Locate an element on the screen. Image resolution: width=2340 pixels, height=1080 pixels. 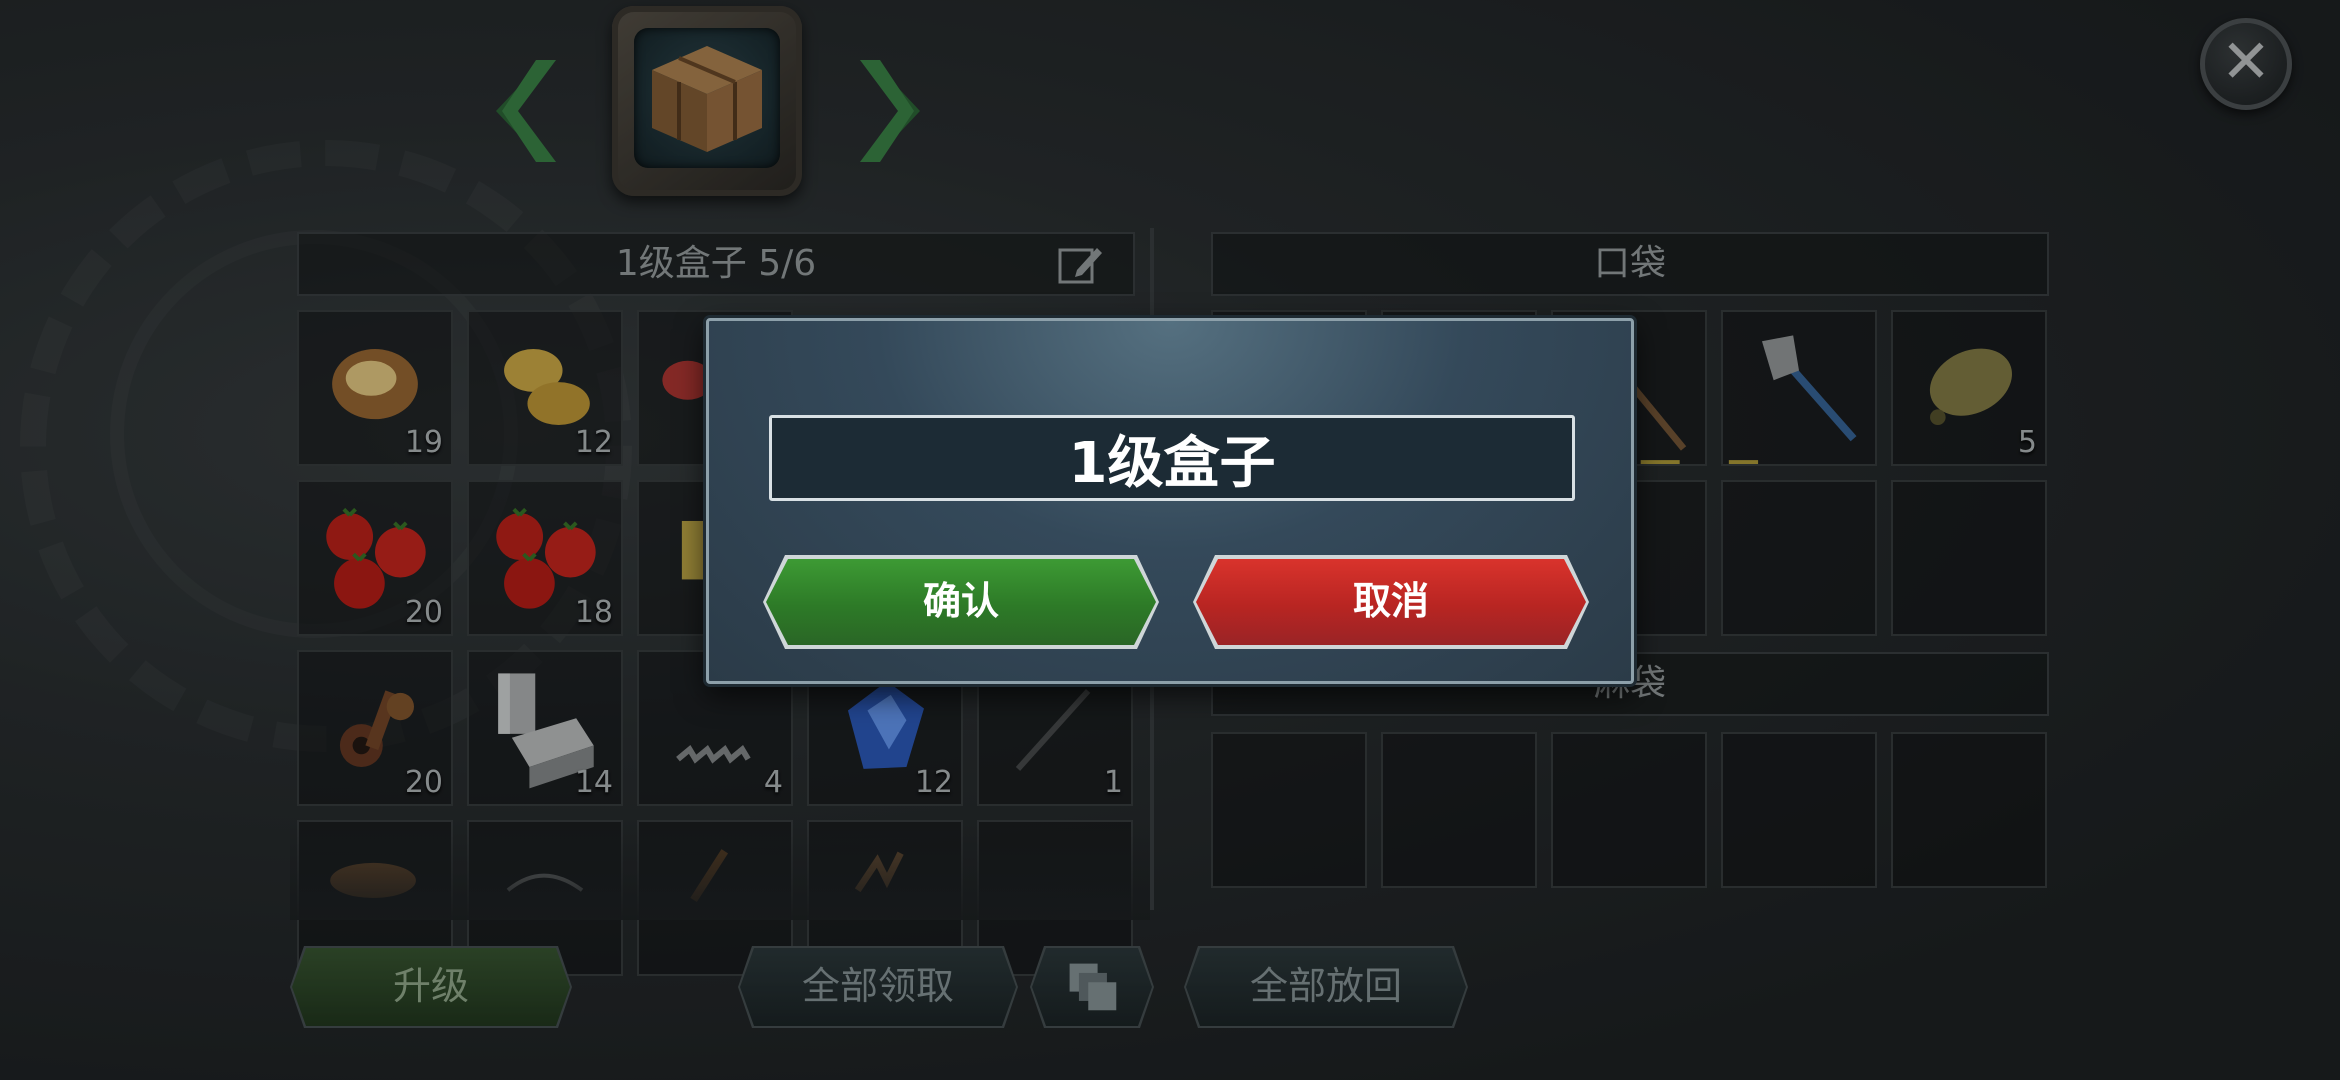
cancel-button: 取消 is located at coordinates (1391, 602).